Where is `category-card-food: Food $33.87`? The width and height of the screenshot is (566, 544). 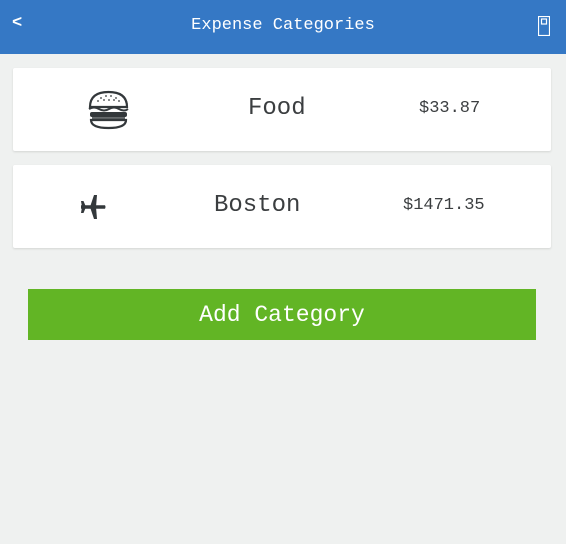
category-card-food: Food $33.87 is located at coordinates (282, 109).